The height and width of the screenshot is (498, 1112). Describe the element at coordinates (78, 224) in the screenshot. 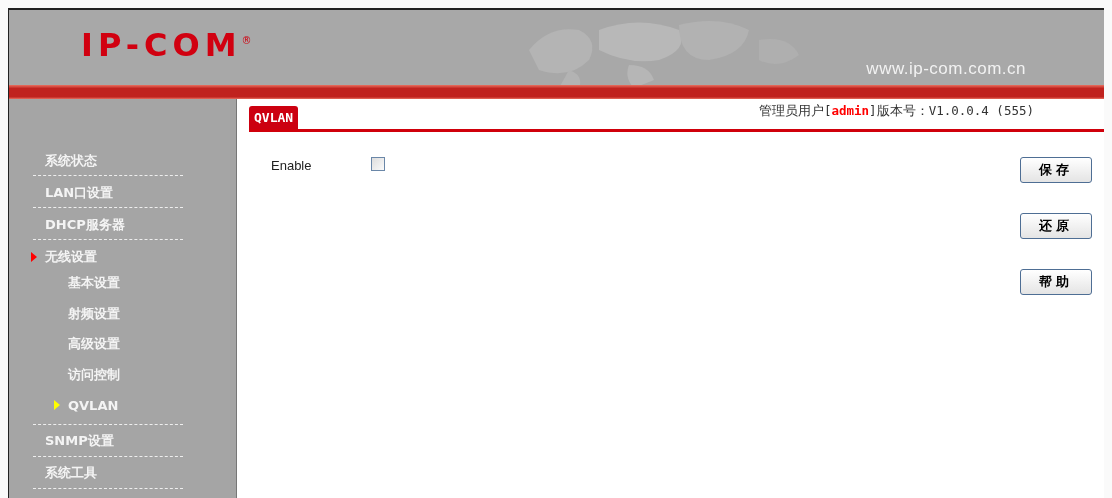

I see `sidebar-item: DHCP服务器` at that location.